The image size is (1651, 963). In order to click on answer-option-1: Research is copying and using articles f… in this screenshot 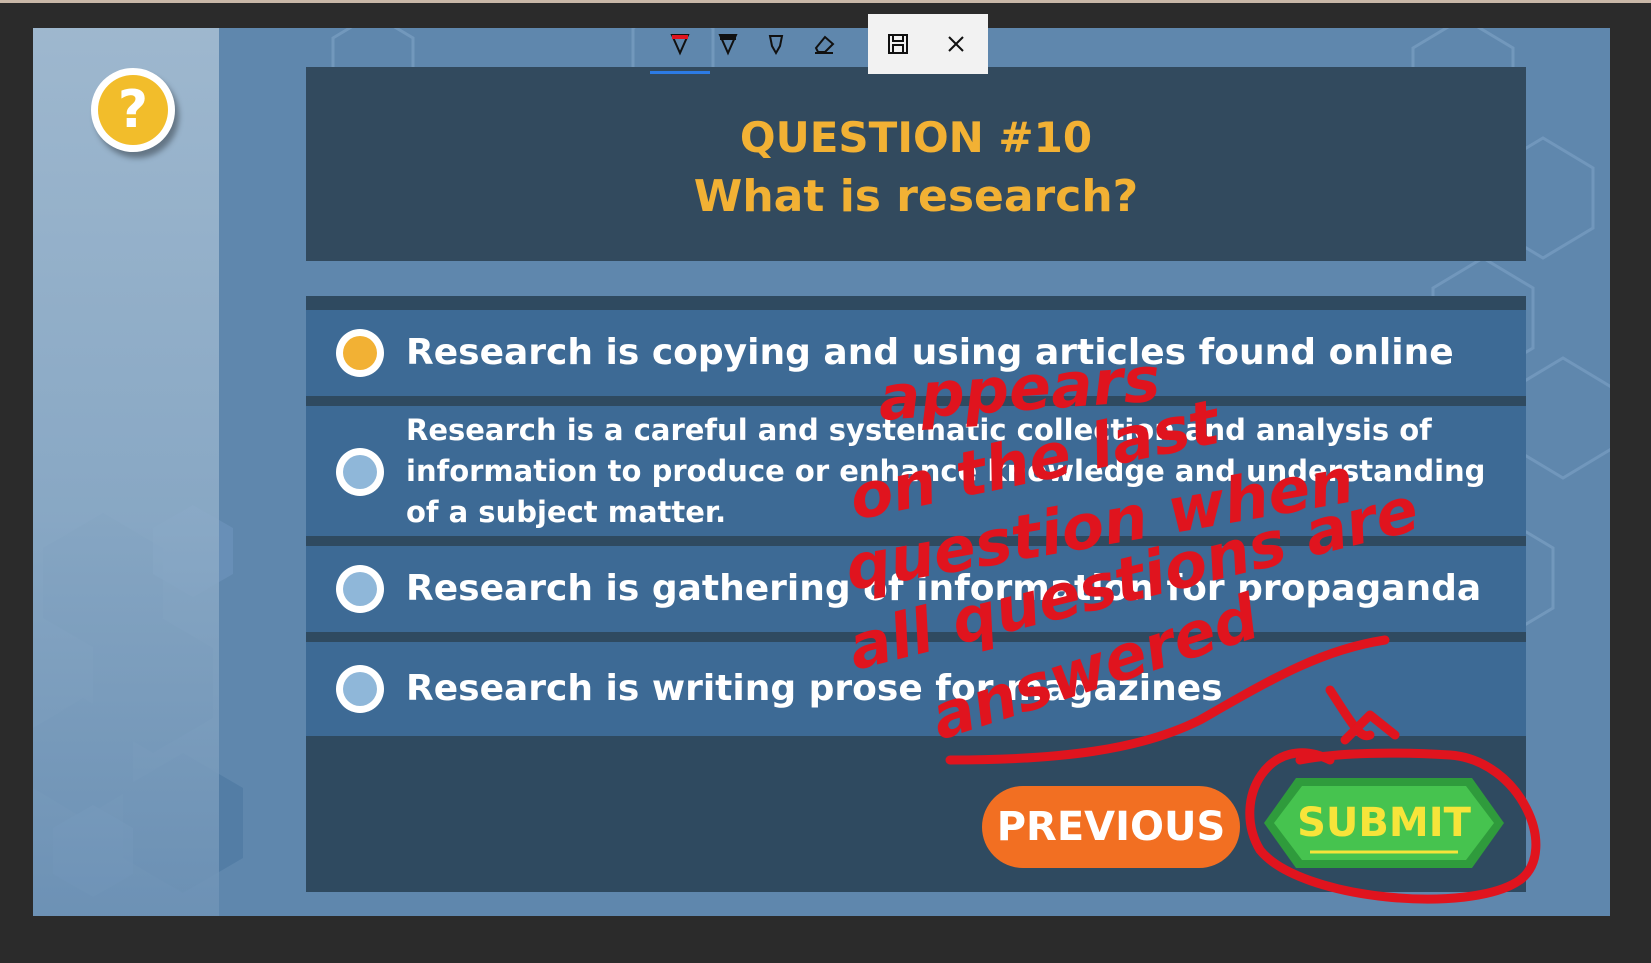, I will do `click(916, 353)`.